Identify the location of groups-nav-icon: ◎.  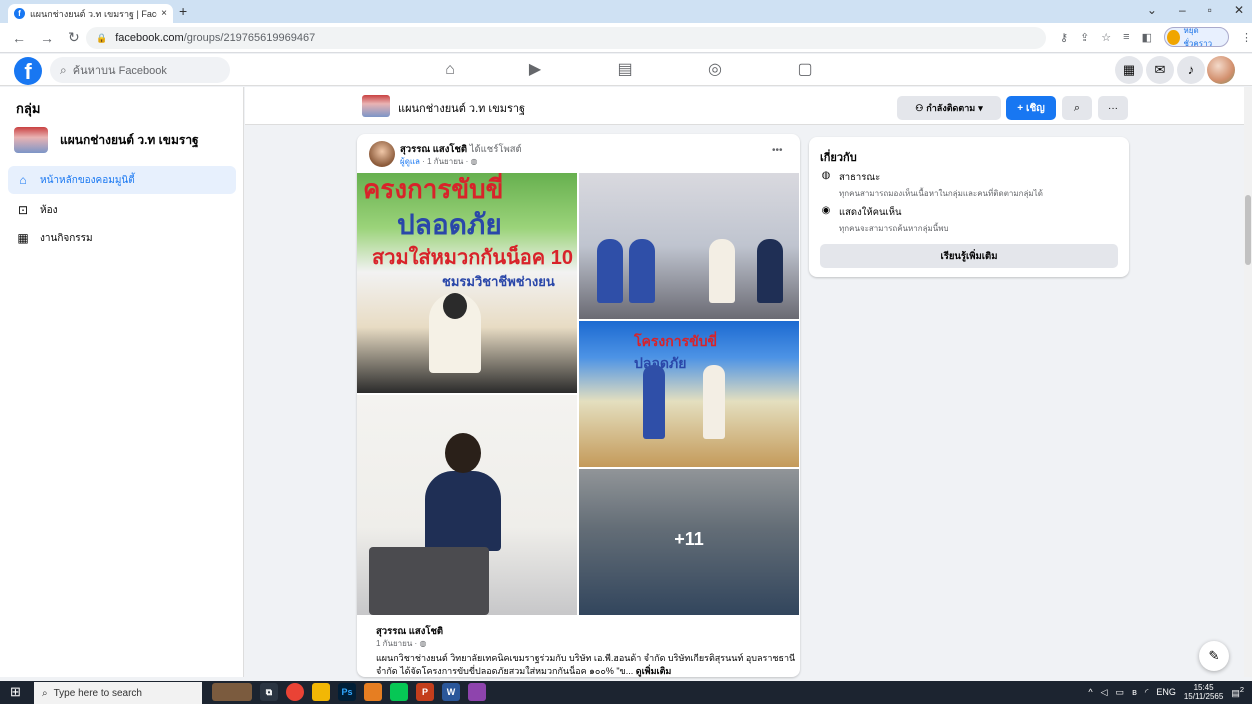
(715, 70).